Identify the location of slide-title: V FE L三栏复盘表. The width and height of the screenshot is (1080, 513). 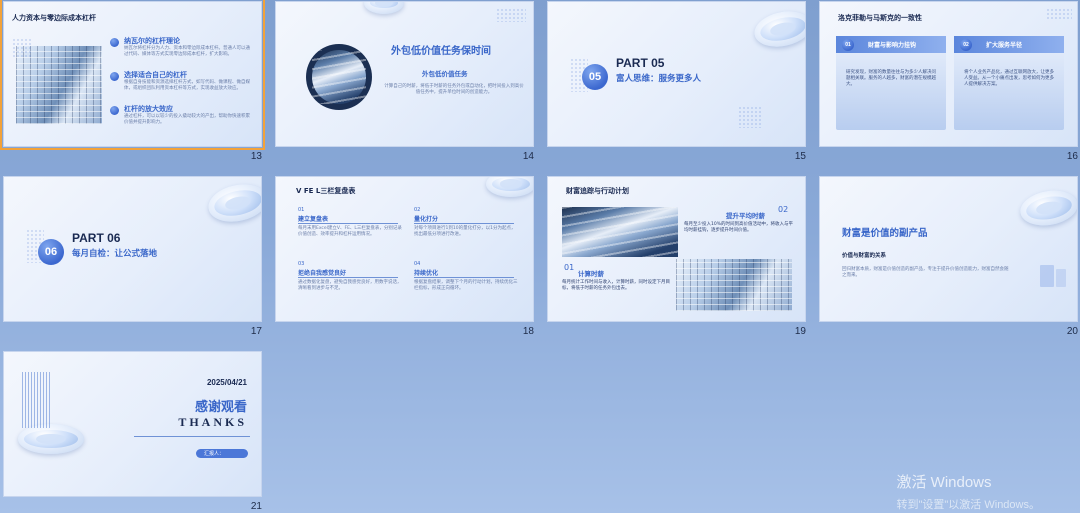
(326, 191).